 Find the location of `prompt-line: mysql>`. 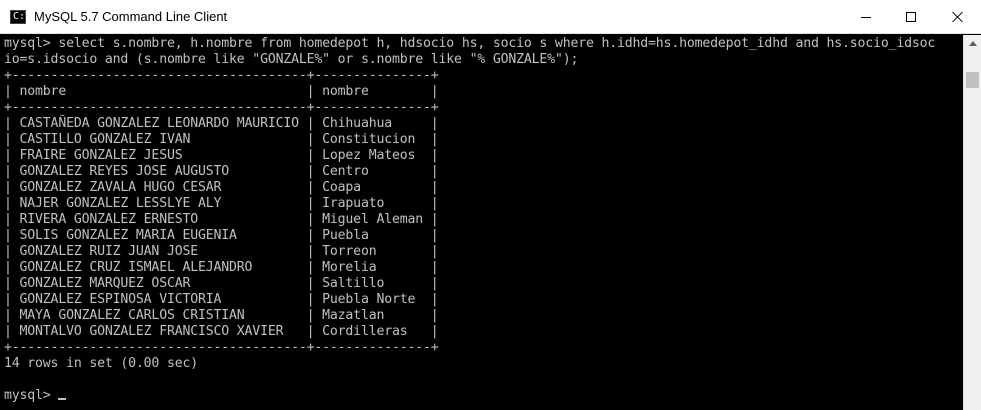

prompt-line: mysql> is located at coordinates (35, 395).